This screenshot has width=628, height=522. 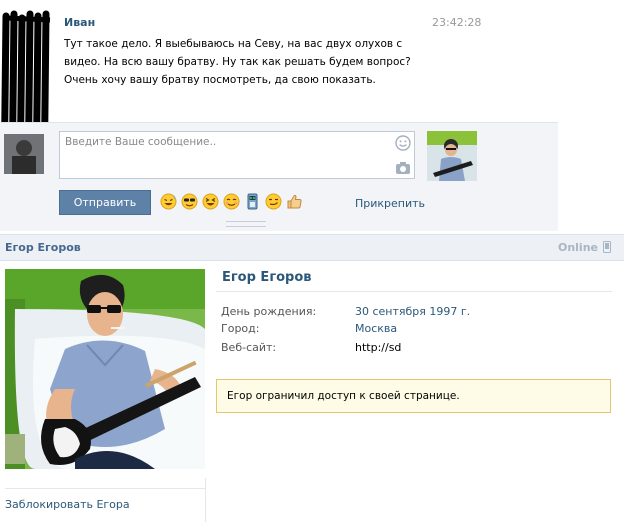 What do you see at coordinates (343, 396) in the screenshot?
I see `restricted-access-text: Егор ограничил доступ к своей странице.` at bounding box center [343, 396].